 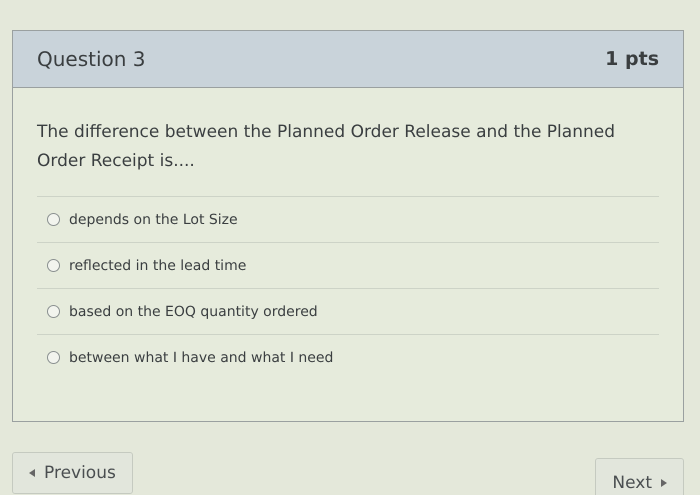 I want to click on answer-label: between what I have and what I need, so click(x=201, y=358).